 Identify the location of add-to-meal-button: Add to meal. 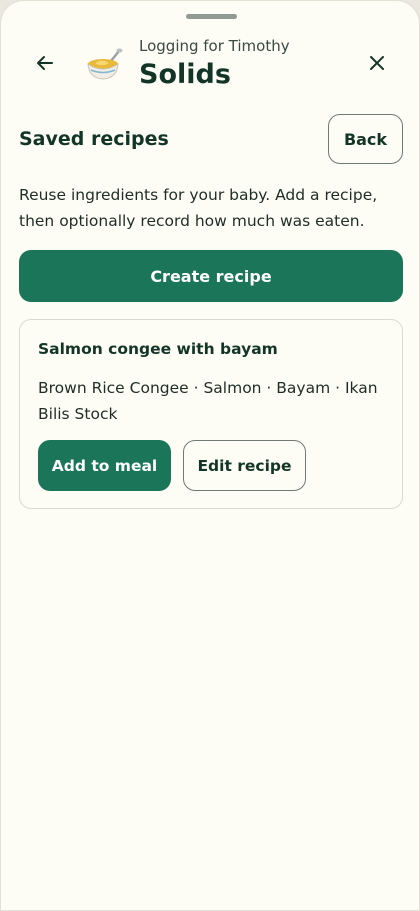
(104, 465).